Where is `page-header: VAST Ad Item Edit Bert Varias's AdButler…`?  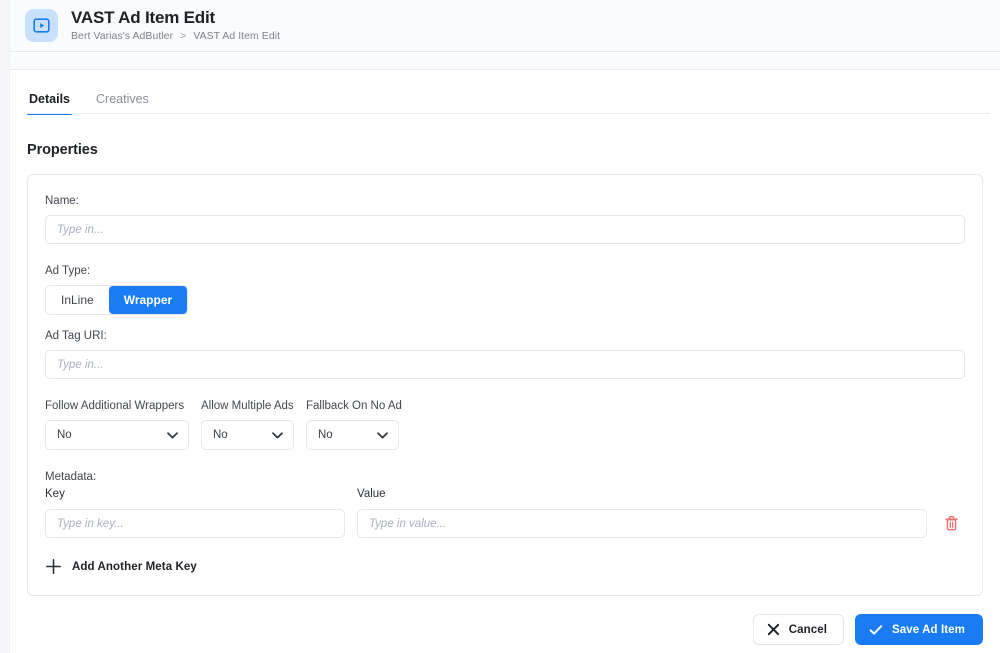
page-header: VAST Ad Item Edit Bert Varias's AdButler… is located at coordinates (505, 26).